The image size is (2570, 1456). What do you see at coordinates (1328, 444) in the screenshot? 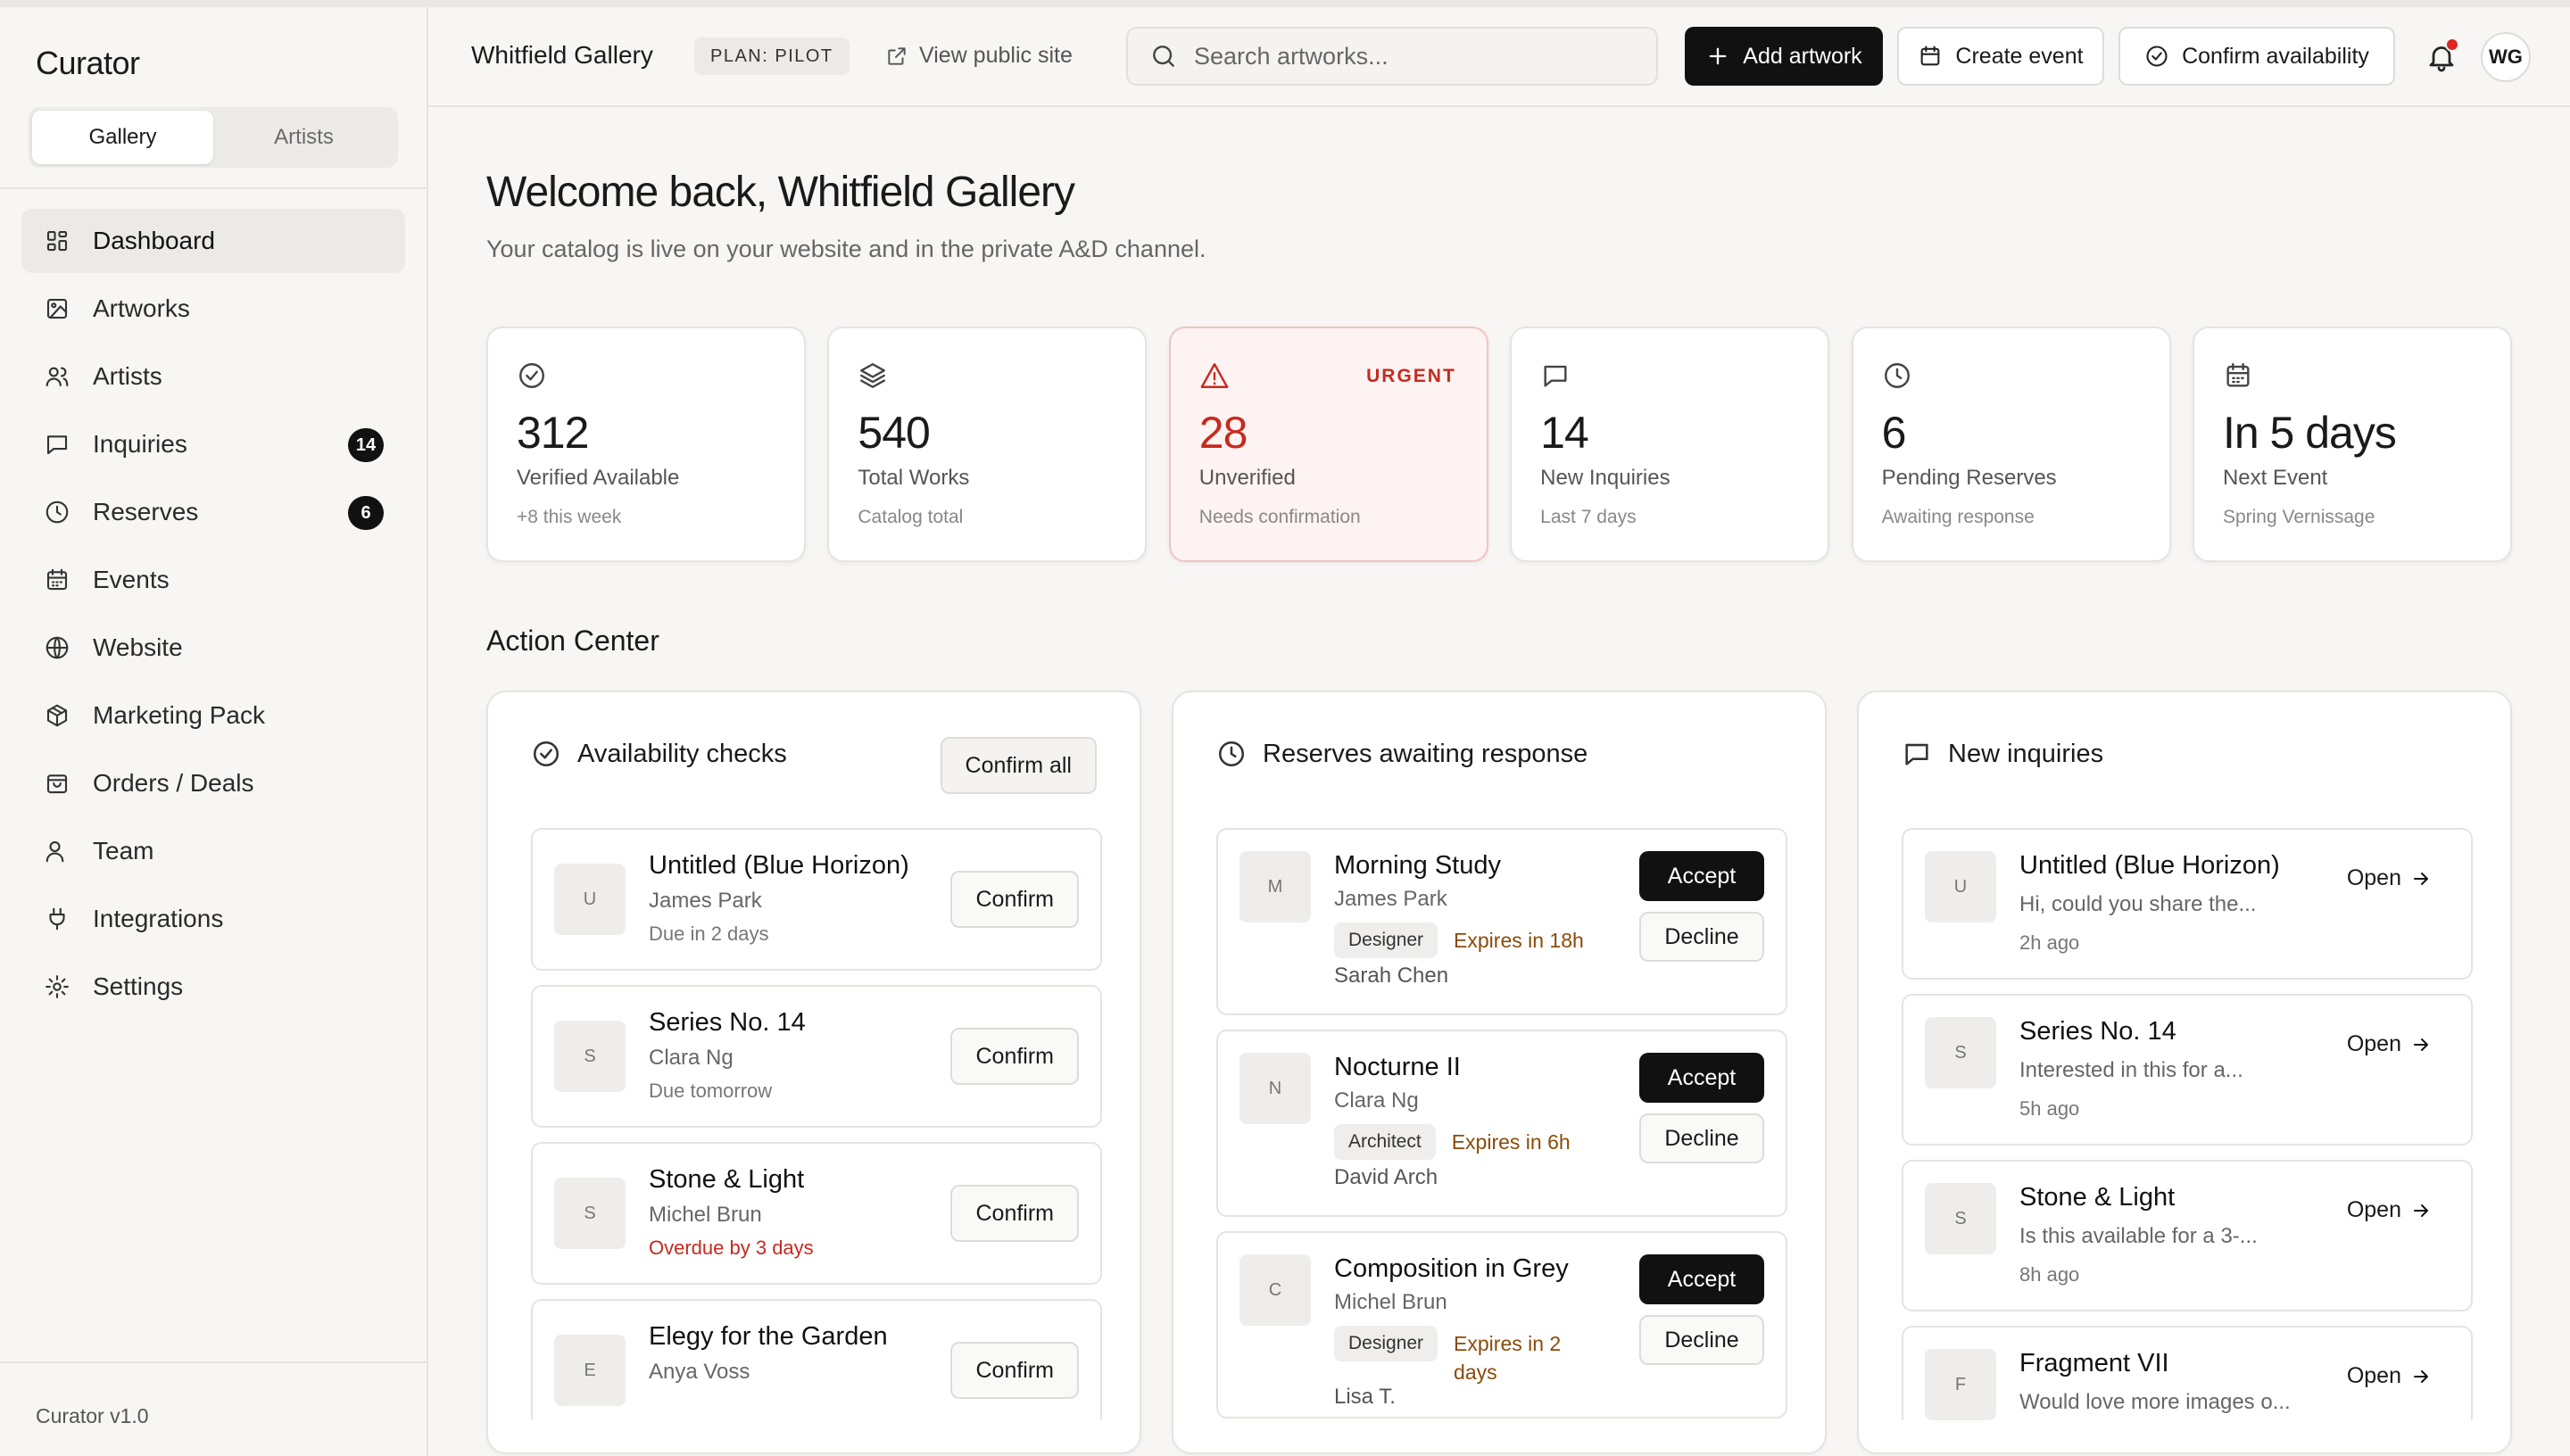
I see `stat-card: URGENT 28 Unverified Needs confirmation` at bounding box center [1328, 444].